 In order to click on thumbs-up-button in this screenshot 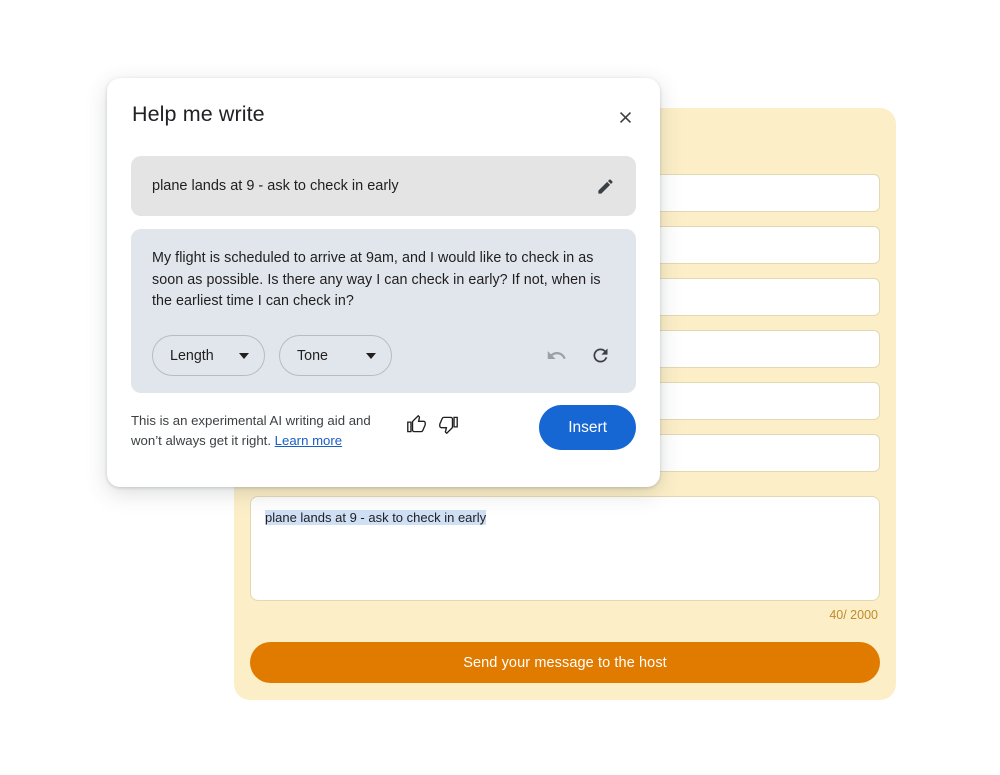, I will do `click(416, 424)`.